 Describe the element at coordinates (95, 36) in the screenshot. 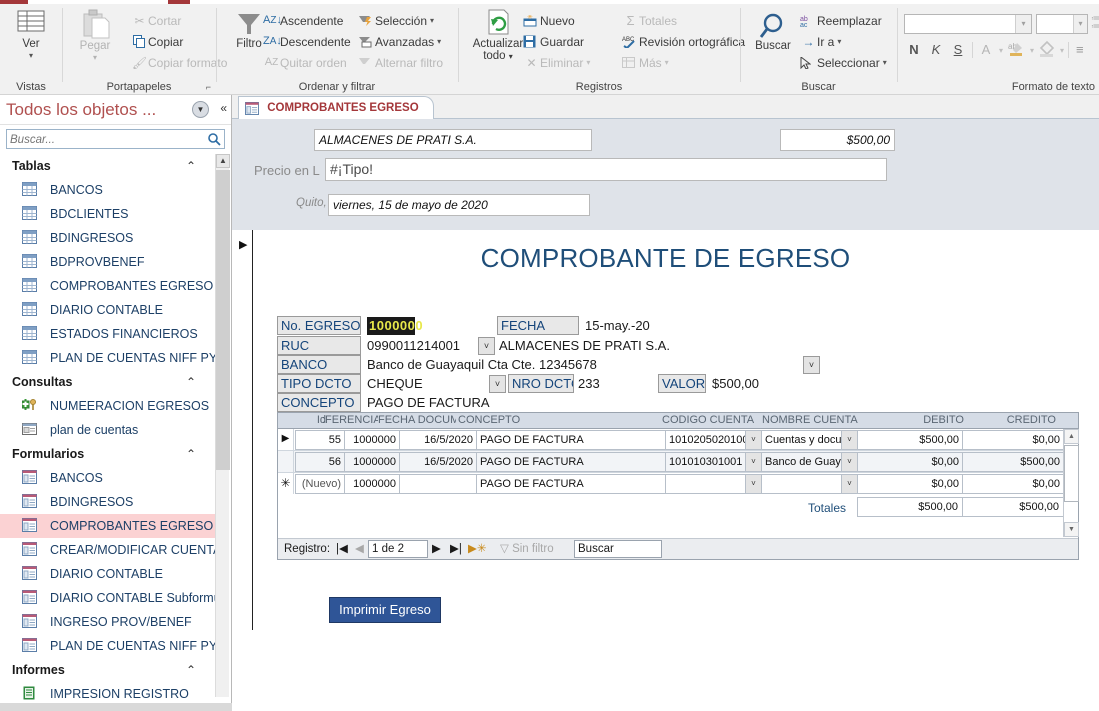

I see `pegar-button: Pegar ▾` at that location.